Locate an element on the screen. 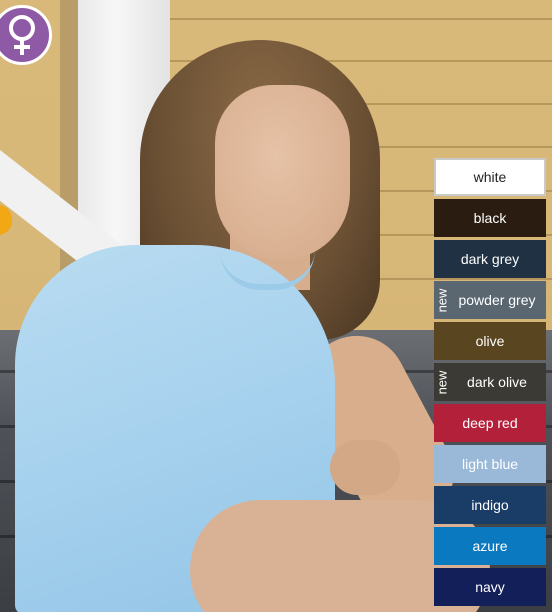 This screenshot has height=612, width=552. color-swatch-olive: olive is located at coordinates (490, 341).